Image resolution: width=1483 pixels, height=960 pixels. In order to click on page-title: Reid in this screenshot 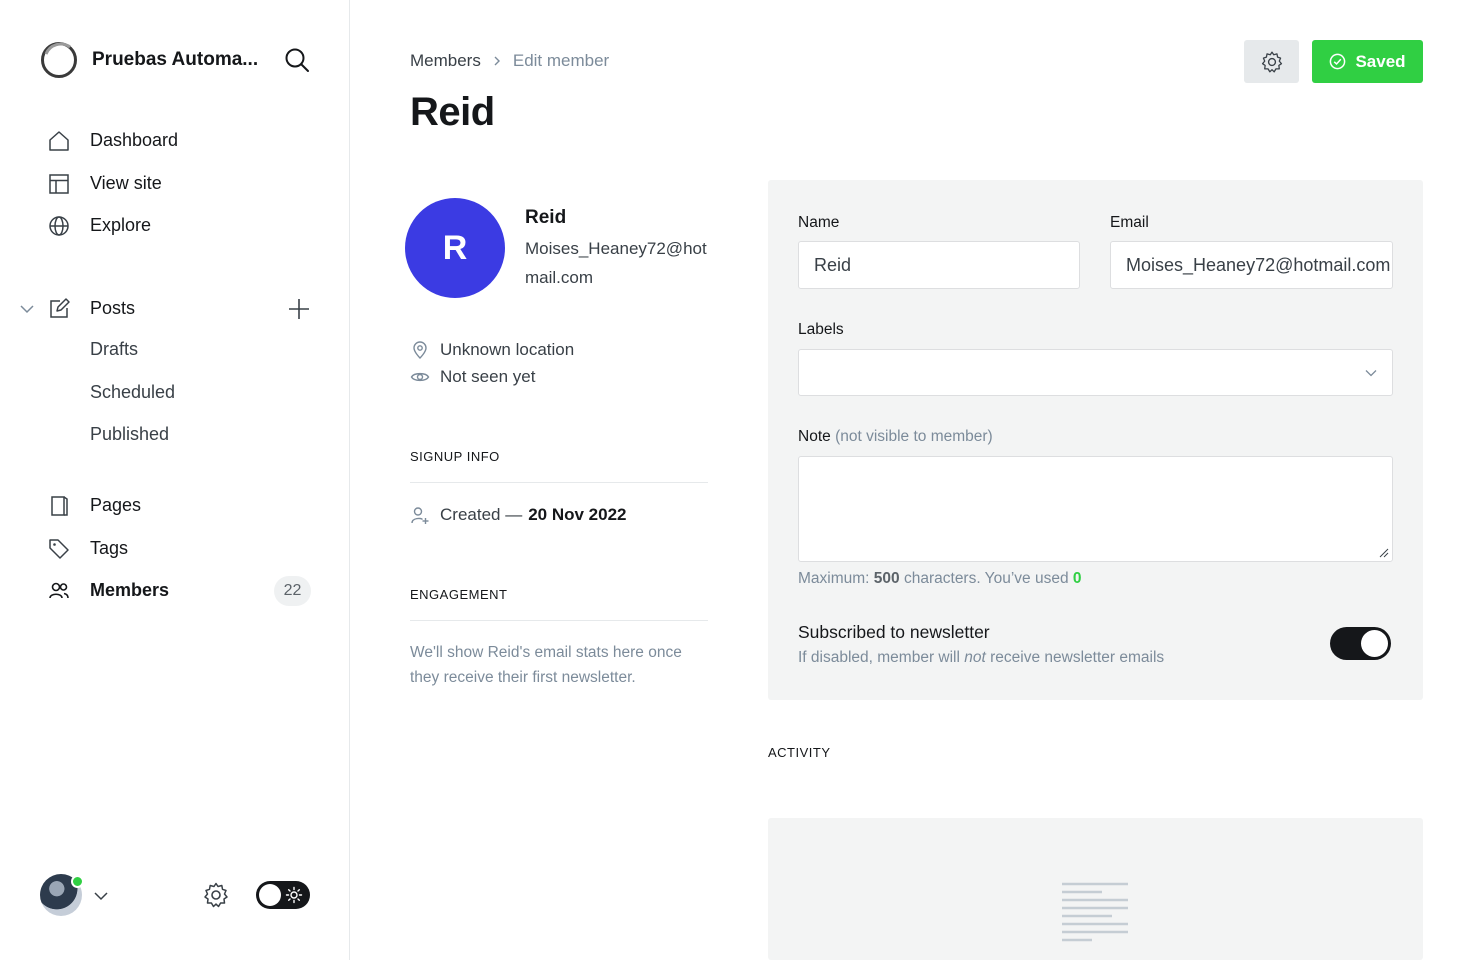, I will do `click(452, 112)`.